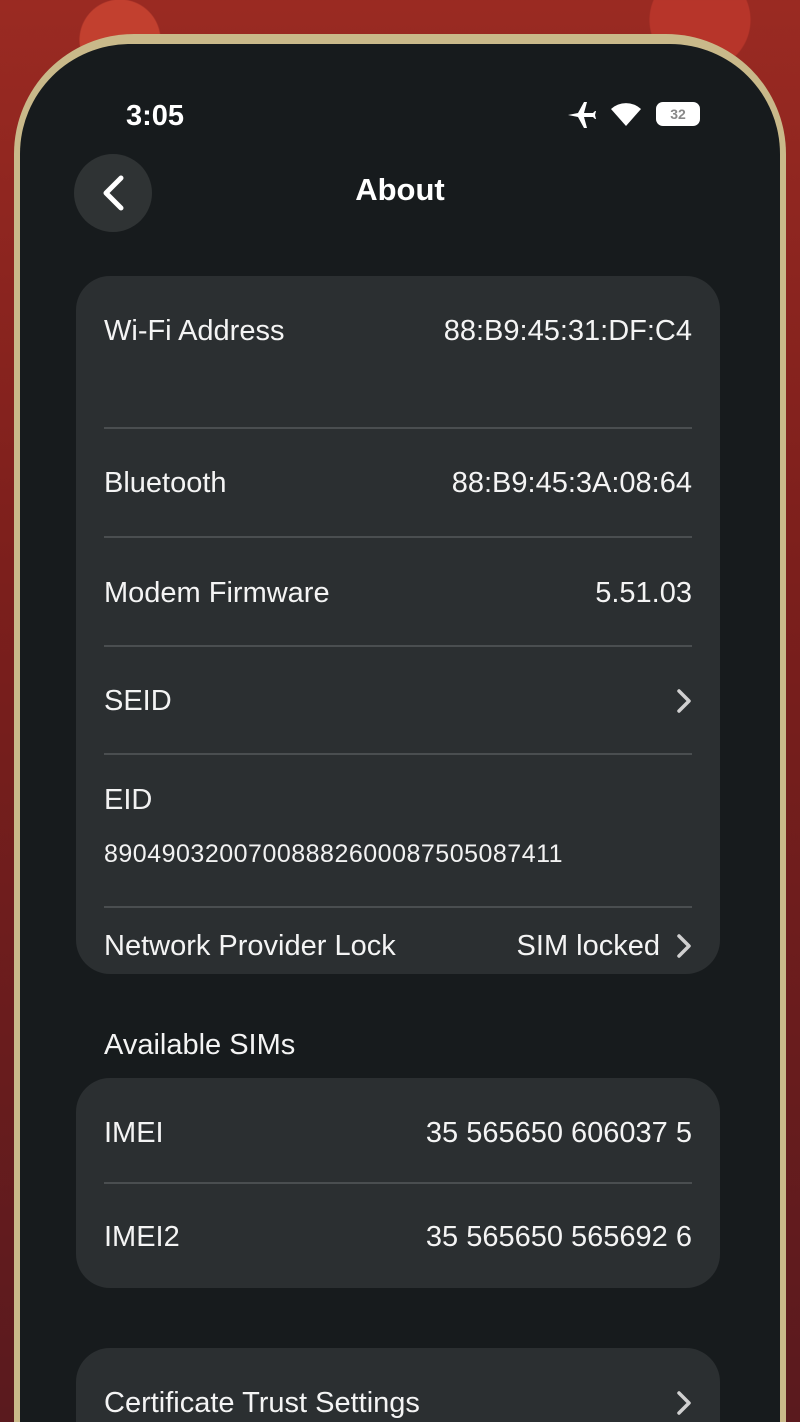 This screenshot has width=800, height=1422. I want to click on row-label: Certificate Trust Settings, so click(262, 1402).